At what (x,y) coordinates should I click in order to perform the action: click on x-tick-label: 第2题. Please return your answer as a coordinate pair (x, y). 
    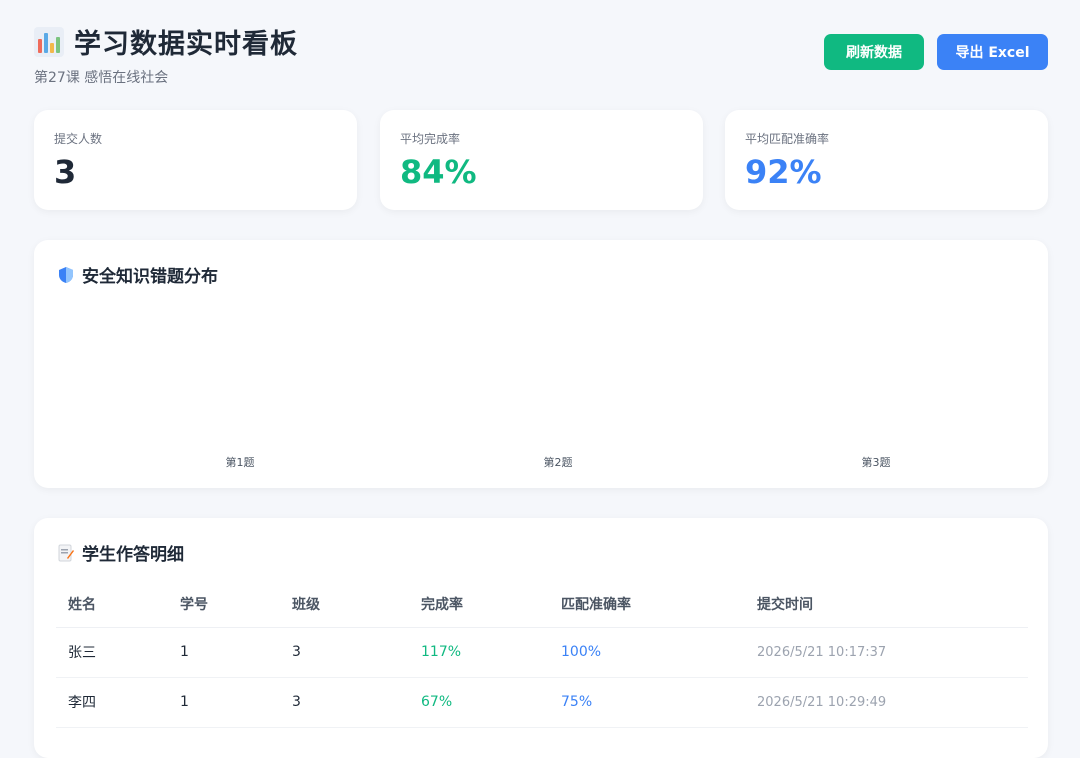
    Looking at the image, I should click on (558, 462).